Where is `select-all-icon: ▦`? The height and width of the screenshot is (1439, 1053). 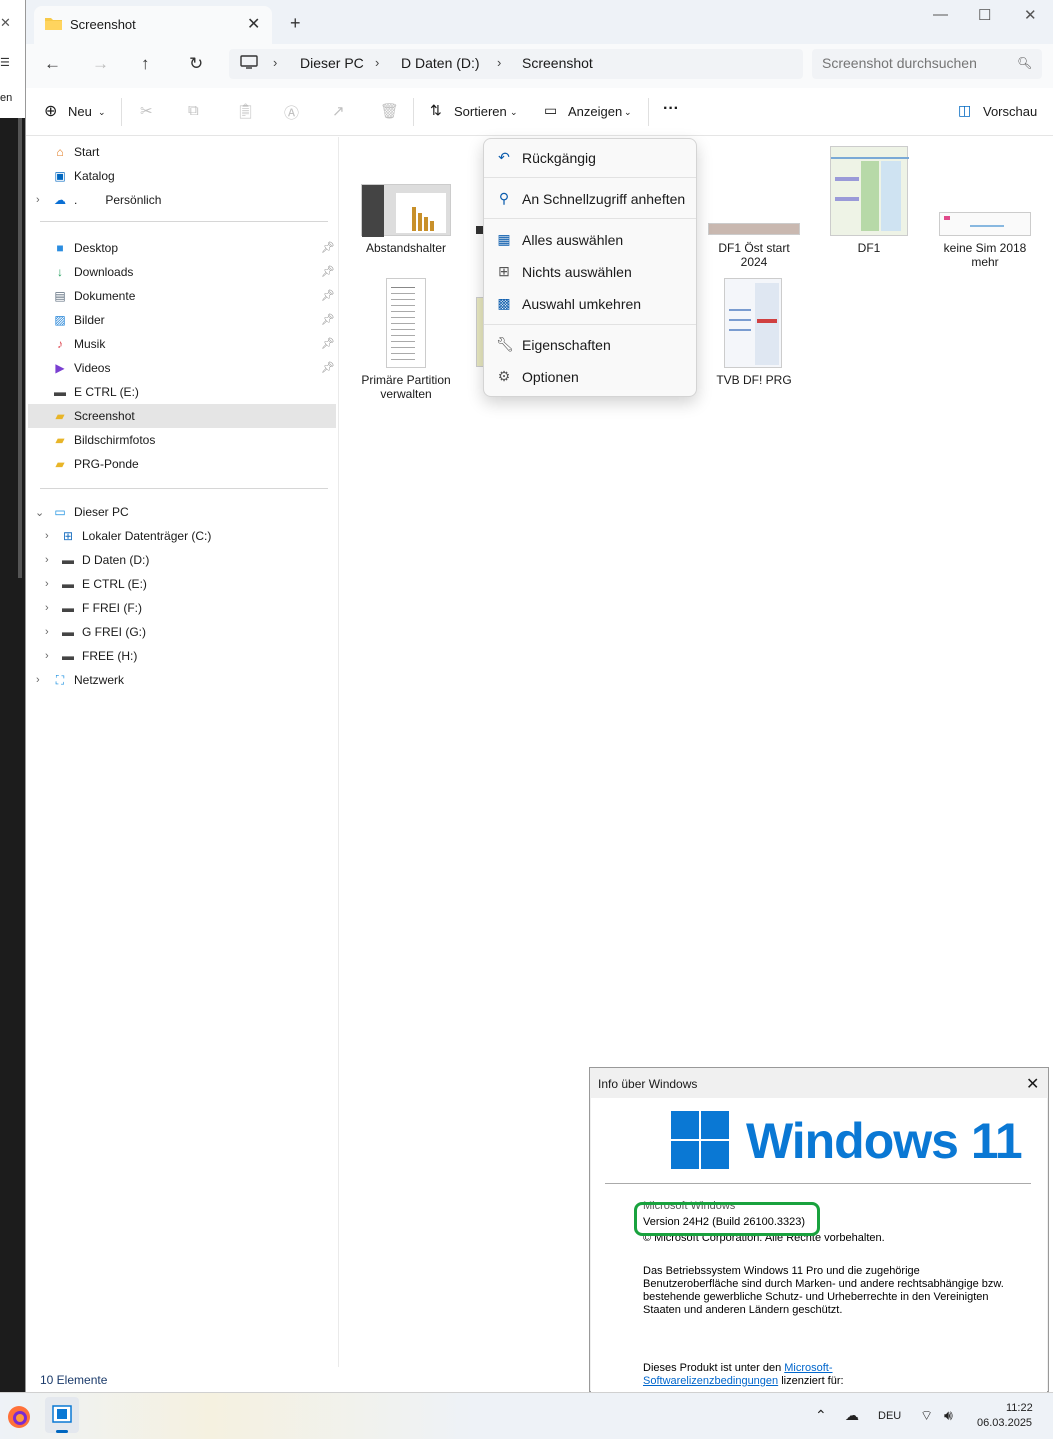 select-all-icon: ▦ is located at coordinates (504, 239).